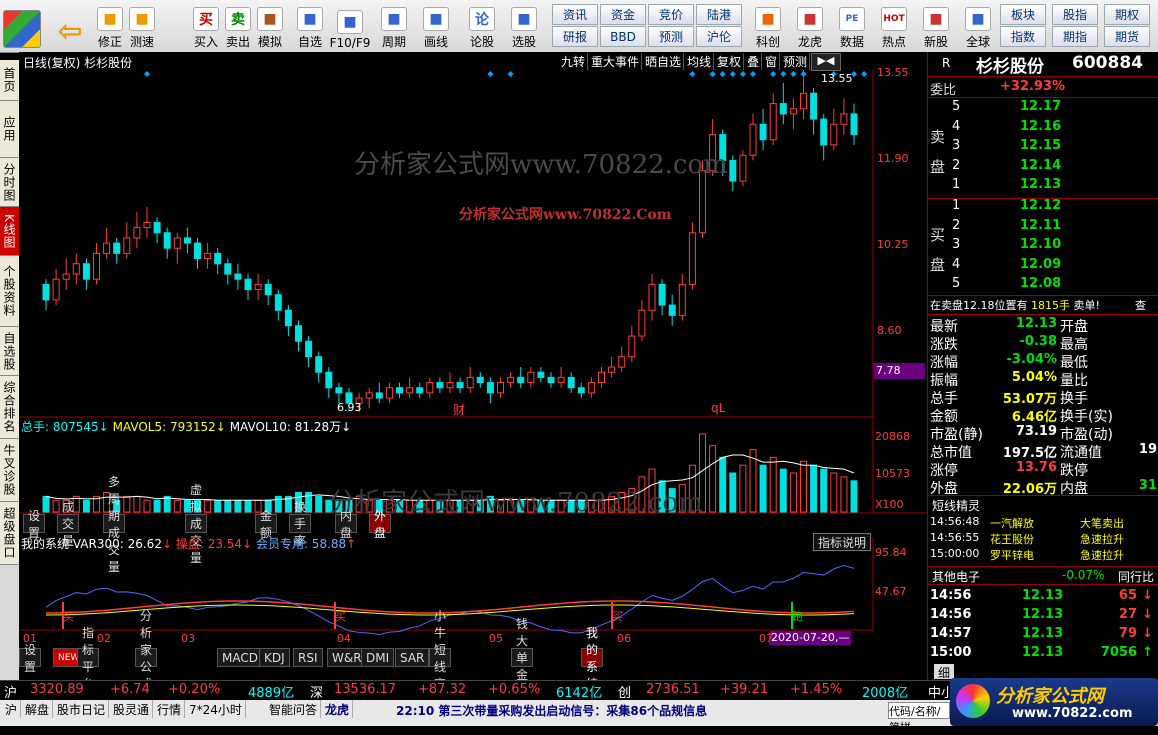 The width and height of the screenshot is (1158, 735). What do you see at coordinates (132, 709) in the screenshot?
I see `bottom-bar-item: 股灵通` at bounding box center [132, 709].